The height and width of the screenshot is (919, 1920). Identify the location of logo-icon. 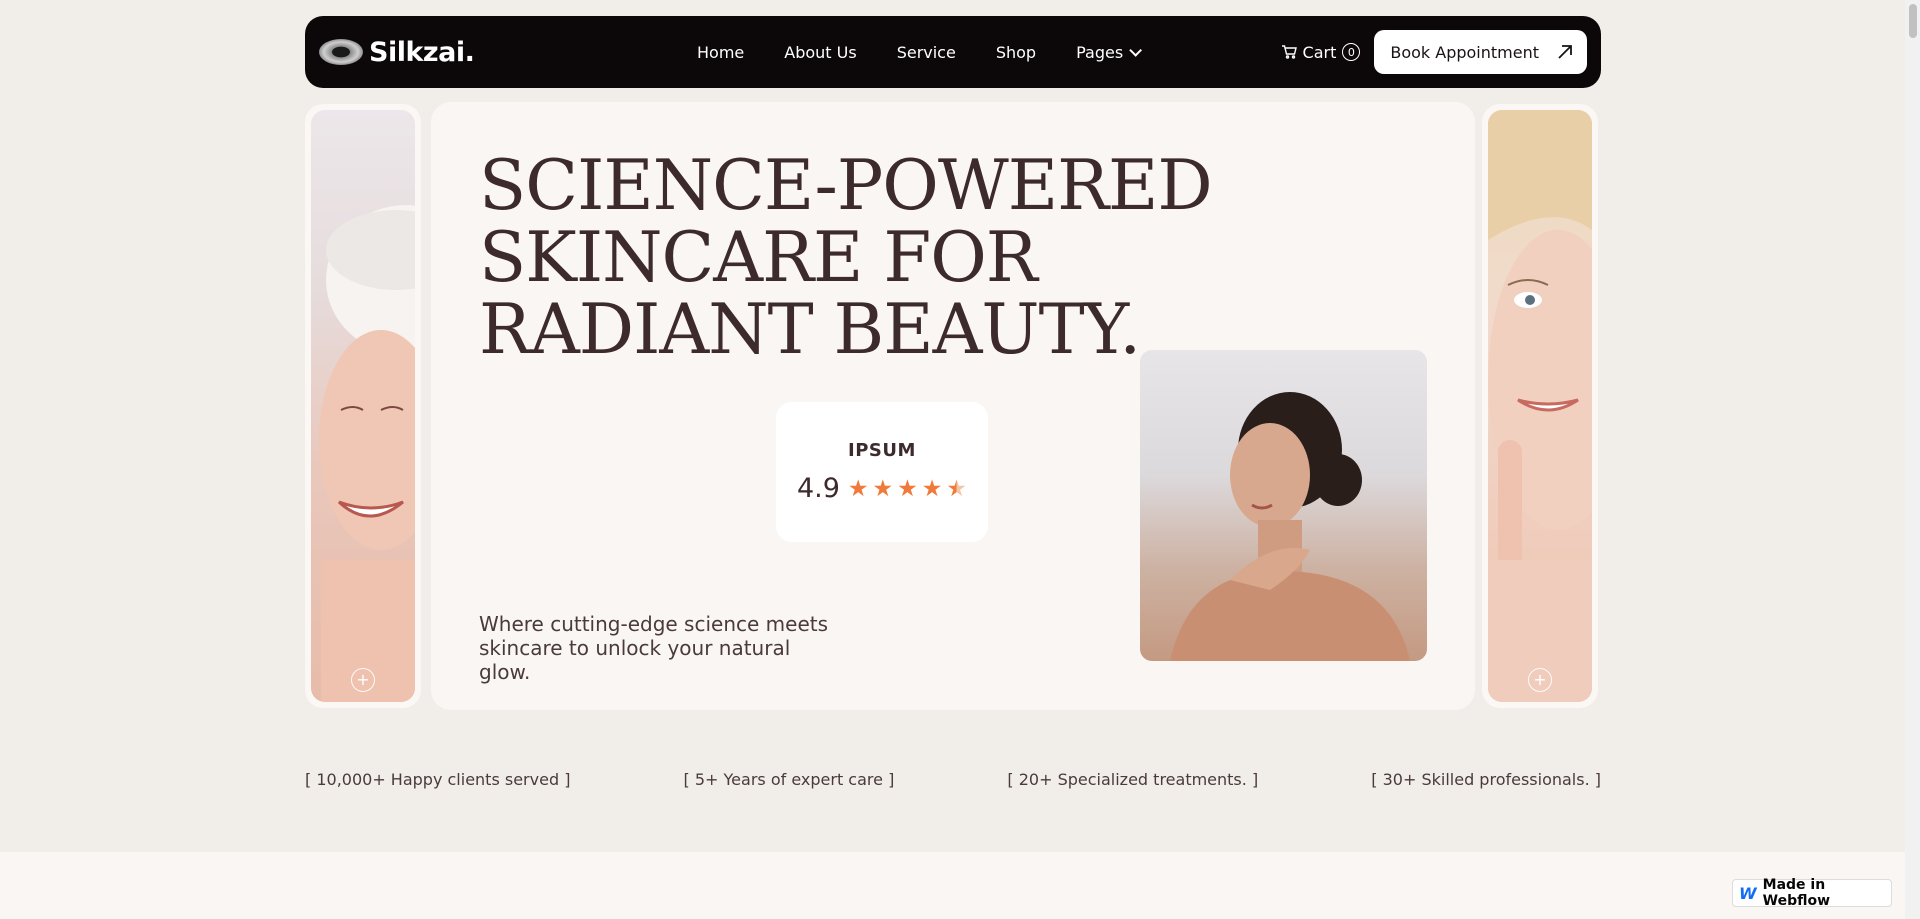
(341, 52).